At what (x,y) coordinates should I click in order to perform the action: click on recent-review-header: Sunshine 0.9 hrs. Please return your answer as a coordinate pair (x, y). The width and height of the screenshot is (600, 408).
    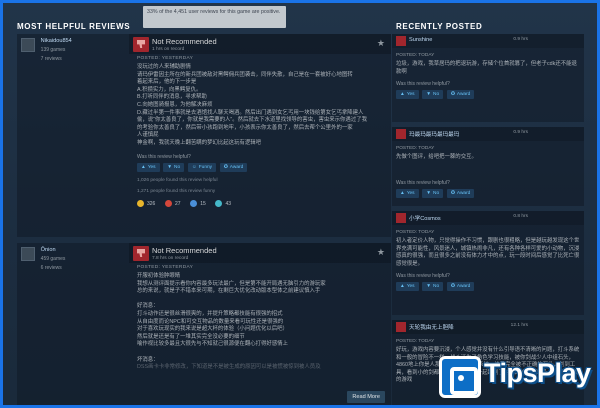
    Looking at the image, I should click on (488, 41).